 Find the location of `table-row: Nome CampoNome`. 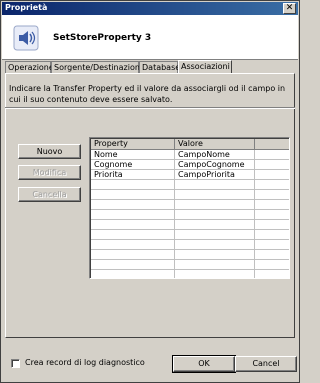

table-row: Nome CampoNome is located at coordinates (190, 155).